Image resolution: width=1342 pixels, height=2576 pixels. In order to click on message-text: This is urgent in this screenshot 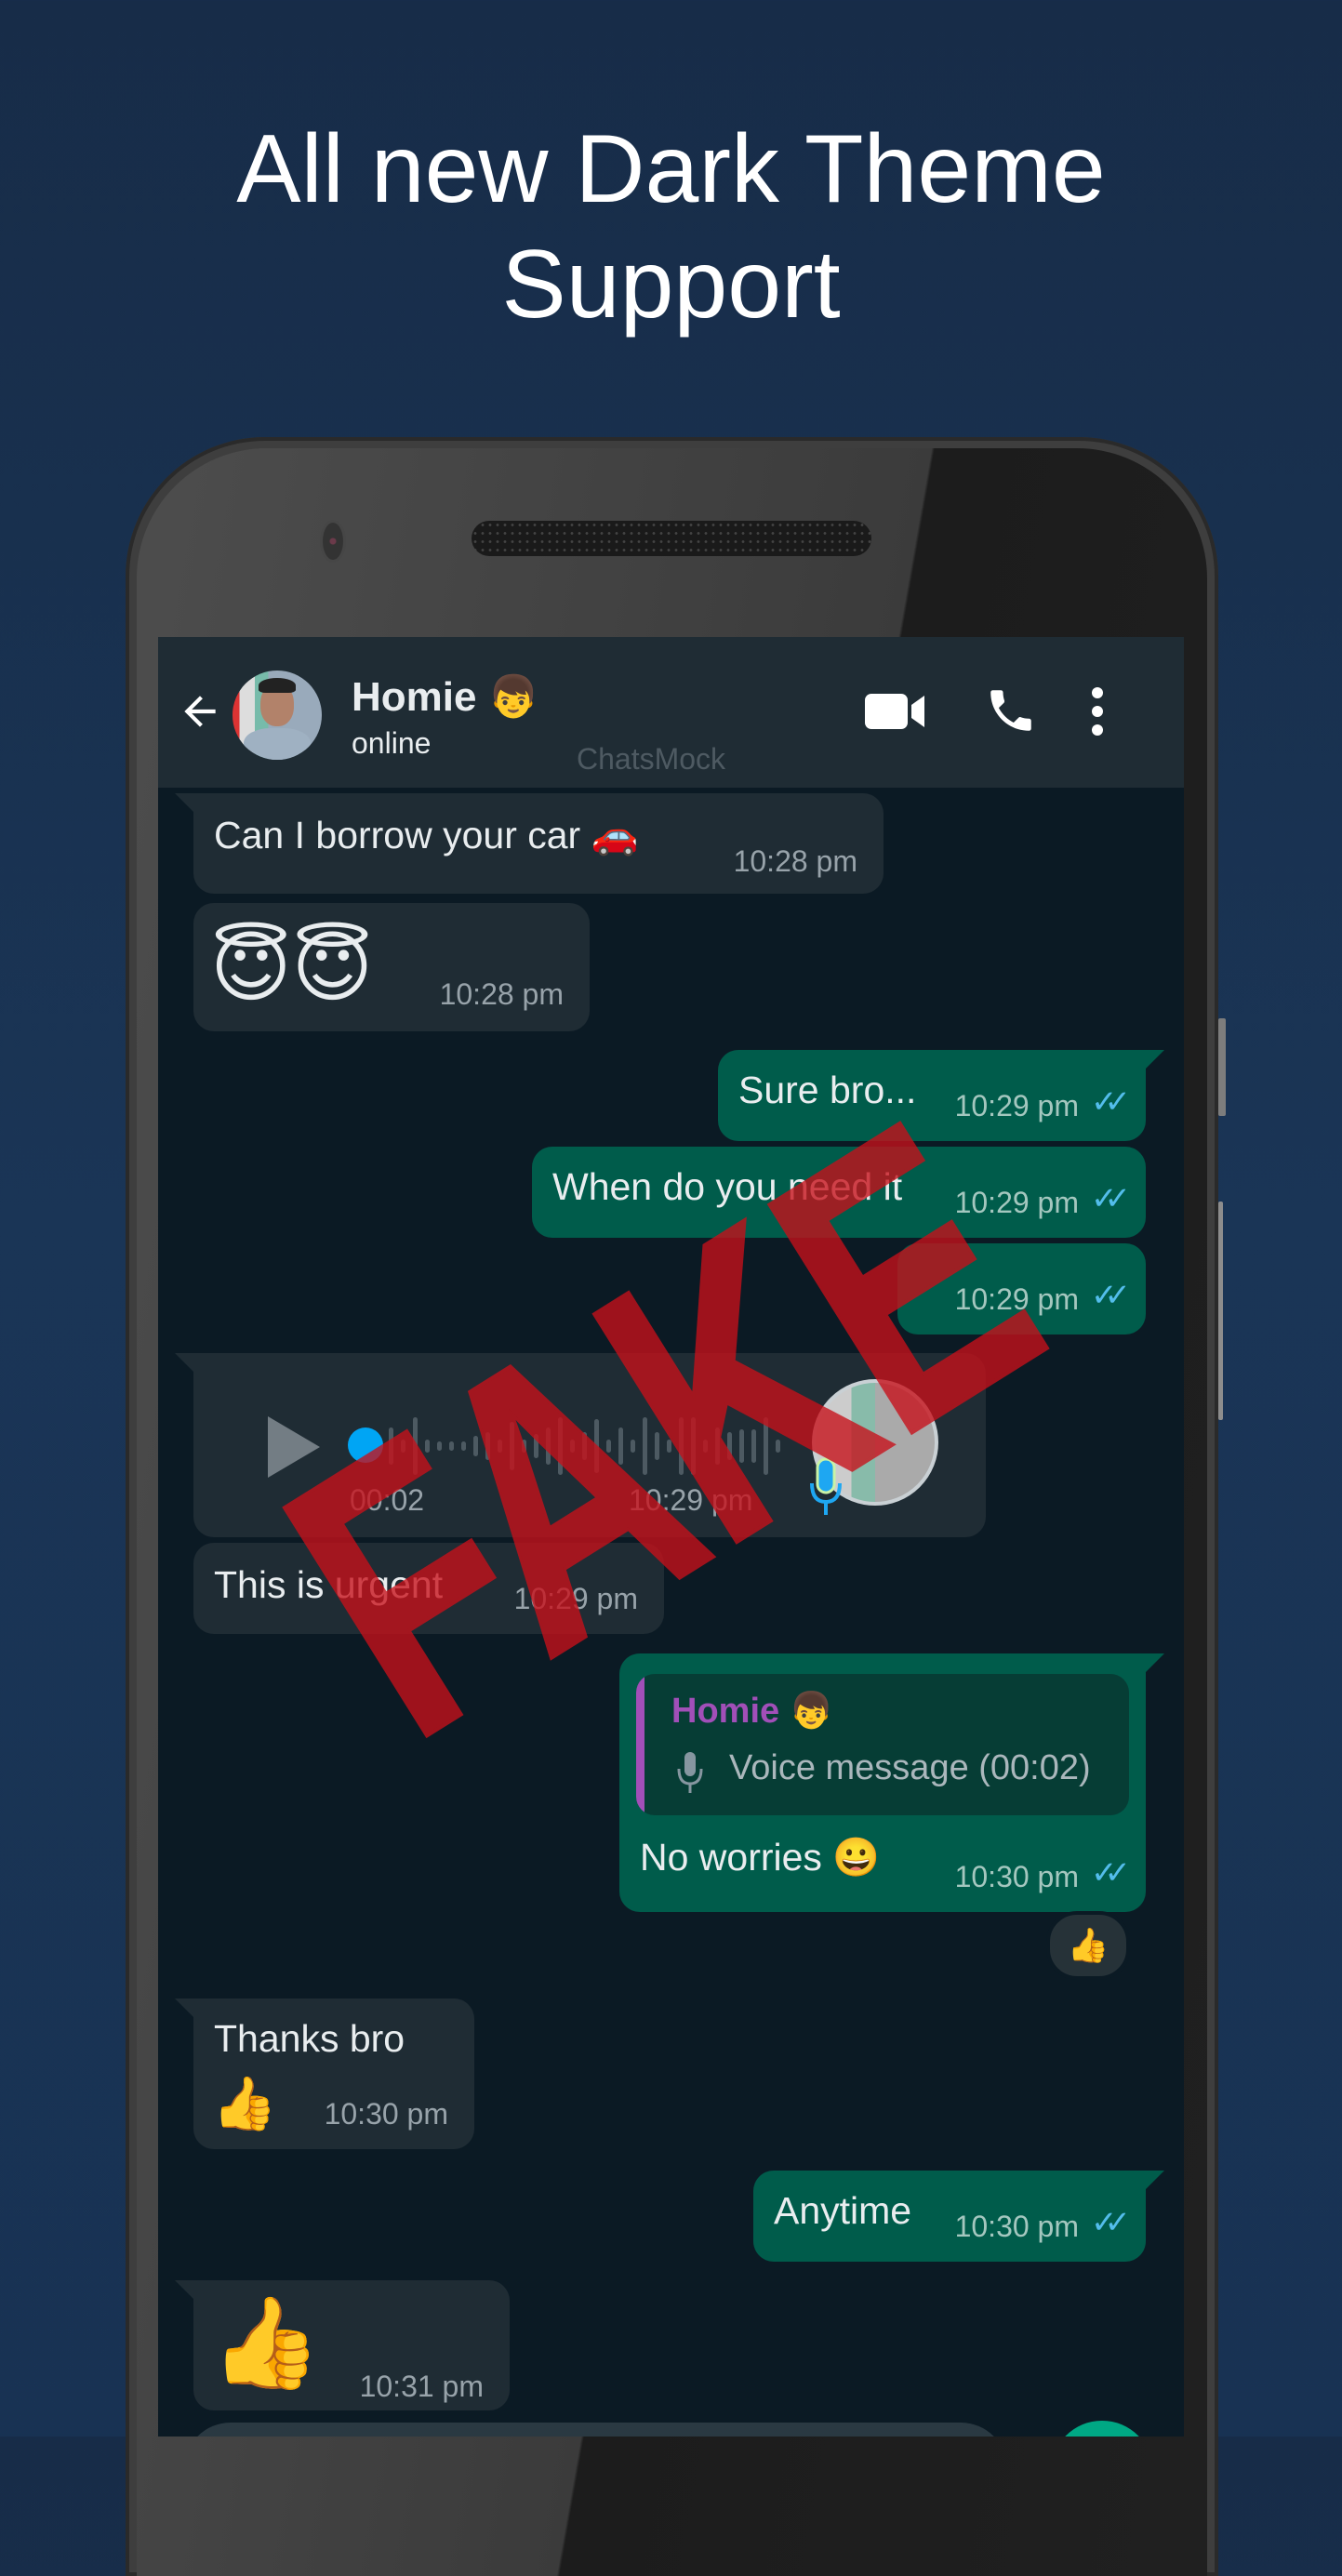, I will do `click(329, 1584)`.